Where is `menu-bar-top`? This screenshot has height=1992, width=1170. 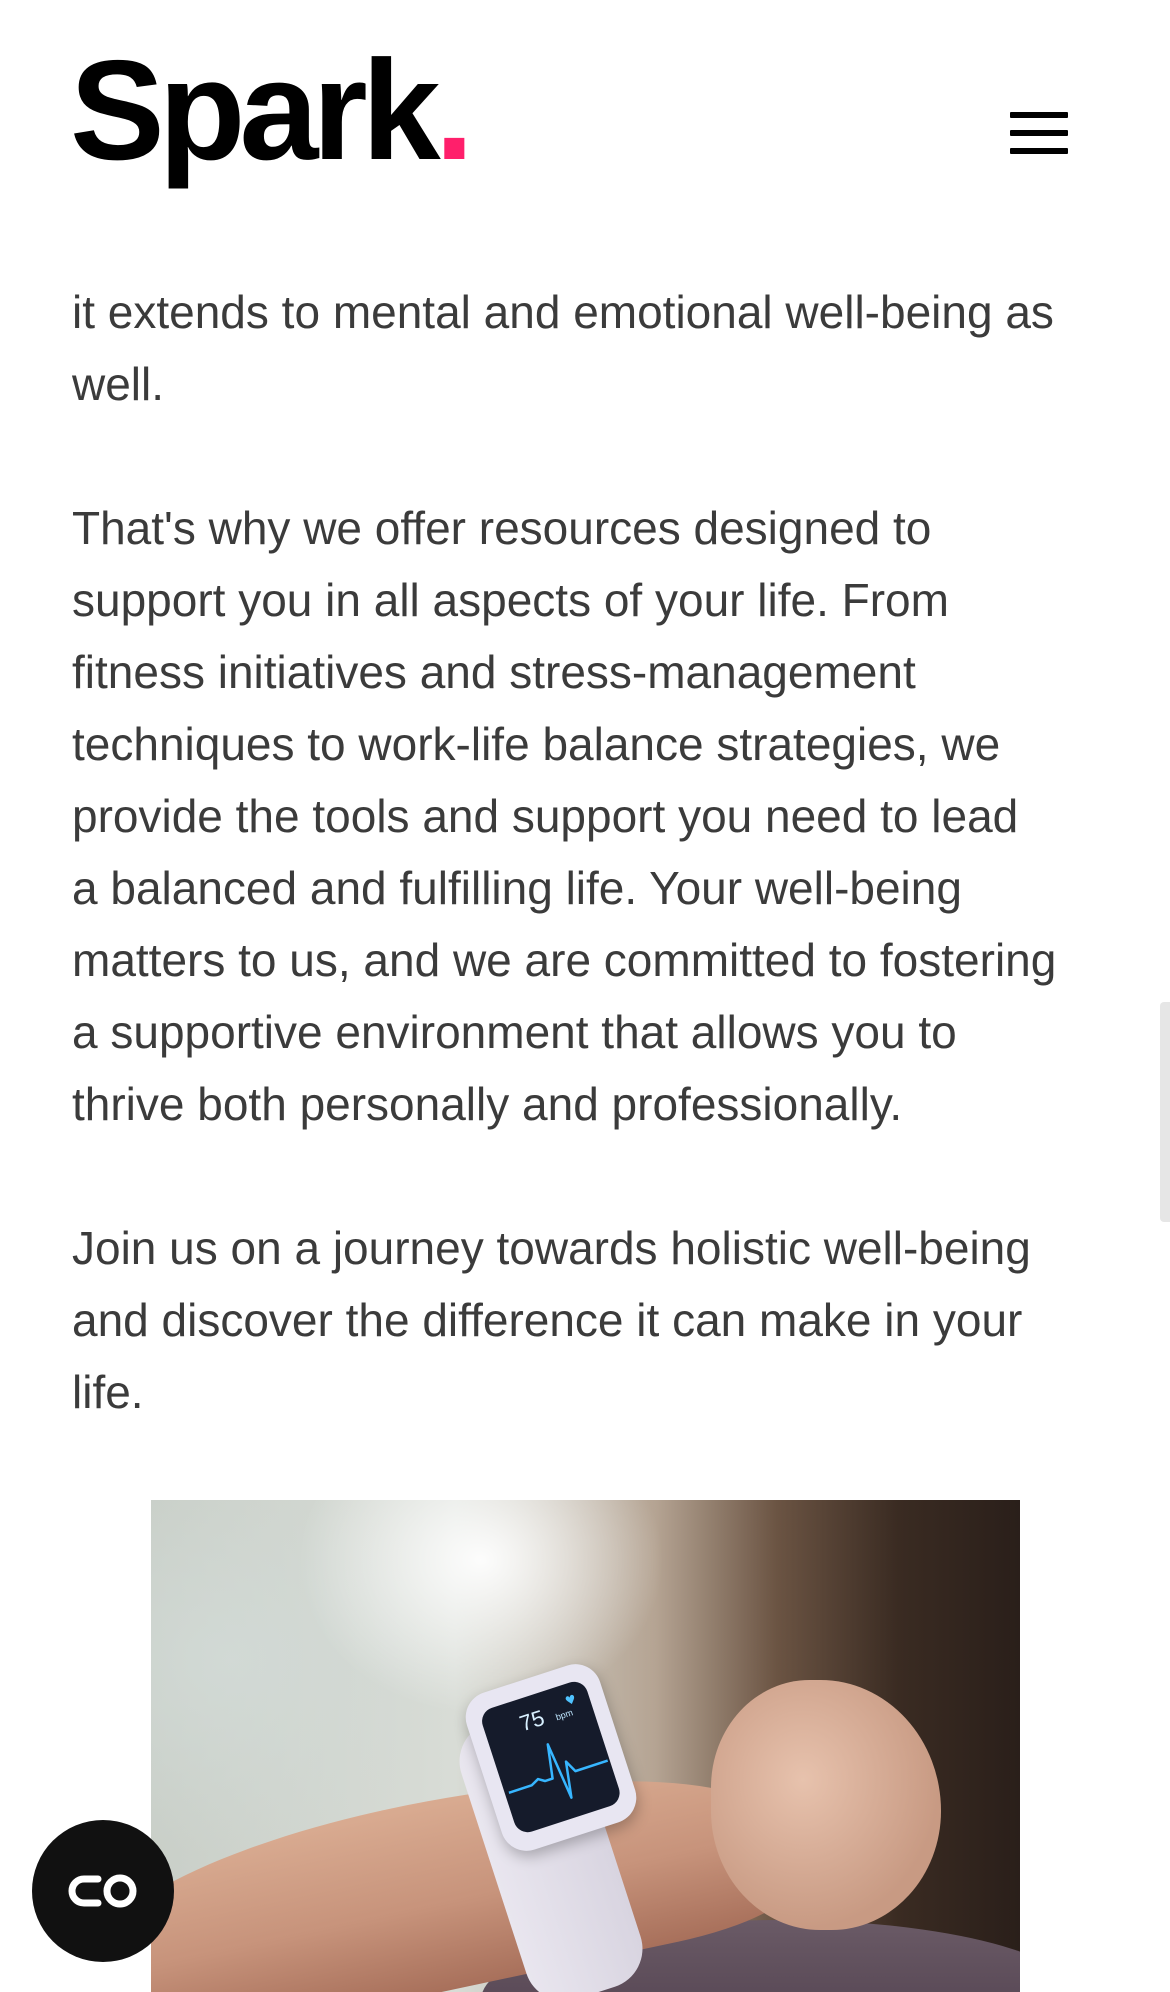 menu-bar-top is located at coordinates (1039, 115).